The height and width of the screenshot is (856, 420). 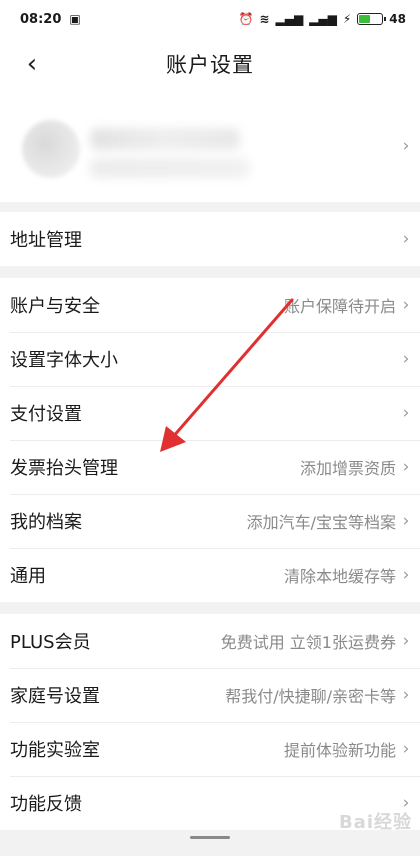 I want to click on row-value: 添加汽车/宝宝等档案, so click(x=321, y=522).